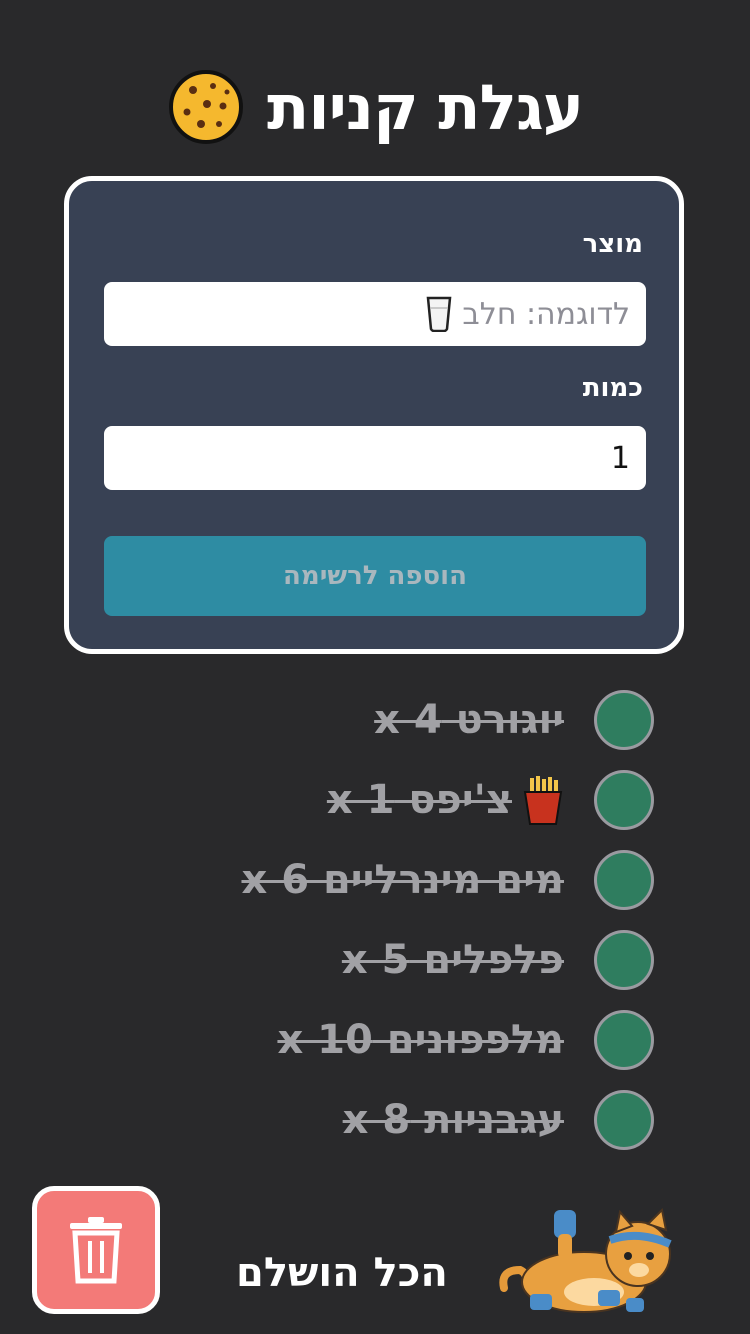  I want to click on item-text: צ'יפס x 1, so click(419, 800).